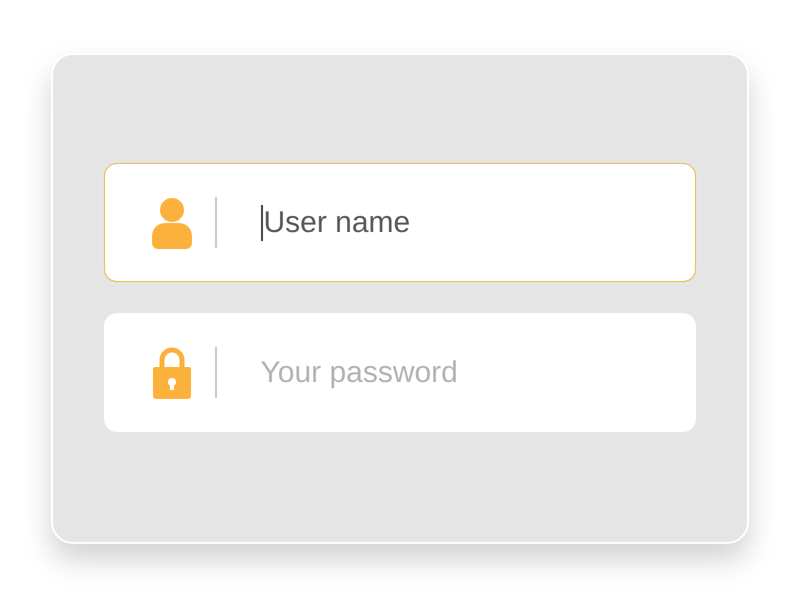 The width and height of the screenshot is (800, 593). What do you see at coordinates (450, 373) in the screenshot?
I see `password-field: Your password` at bounding box center [450, 373].